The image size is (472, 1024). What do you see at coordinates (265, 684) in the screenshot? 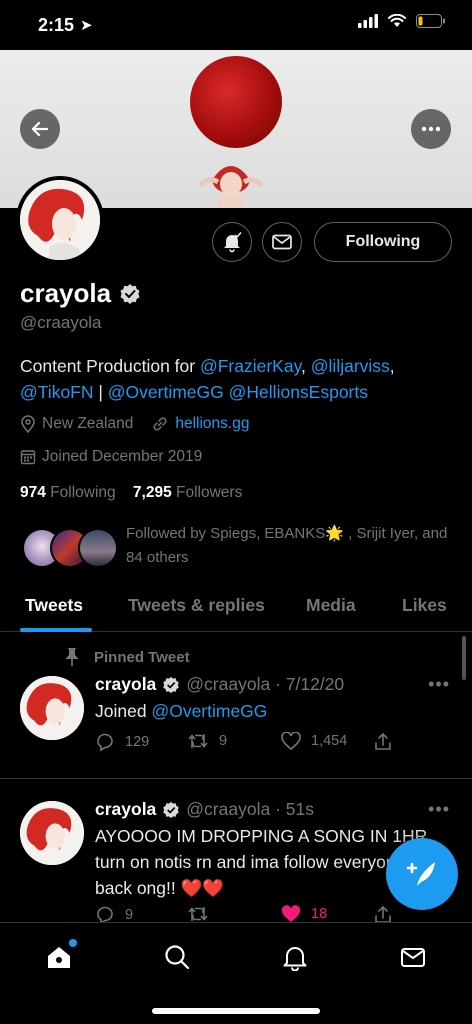
I see `tweet-handle-time: @craayola · 7/12/20` at bounding box center [265, 684].